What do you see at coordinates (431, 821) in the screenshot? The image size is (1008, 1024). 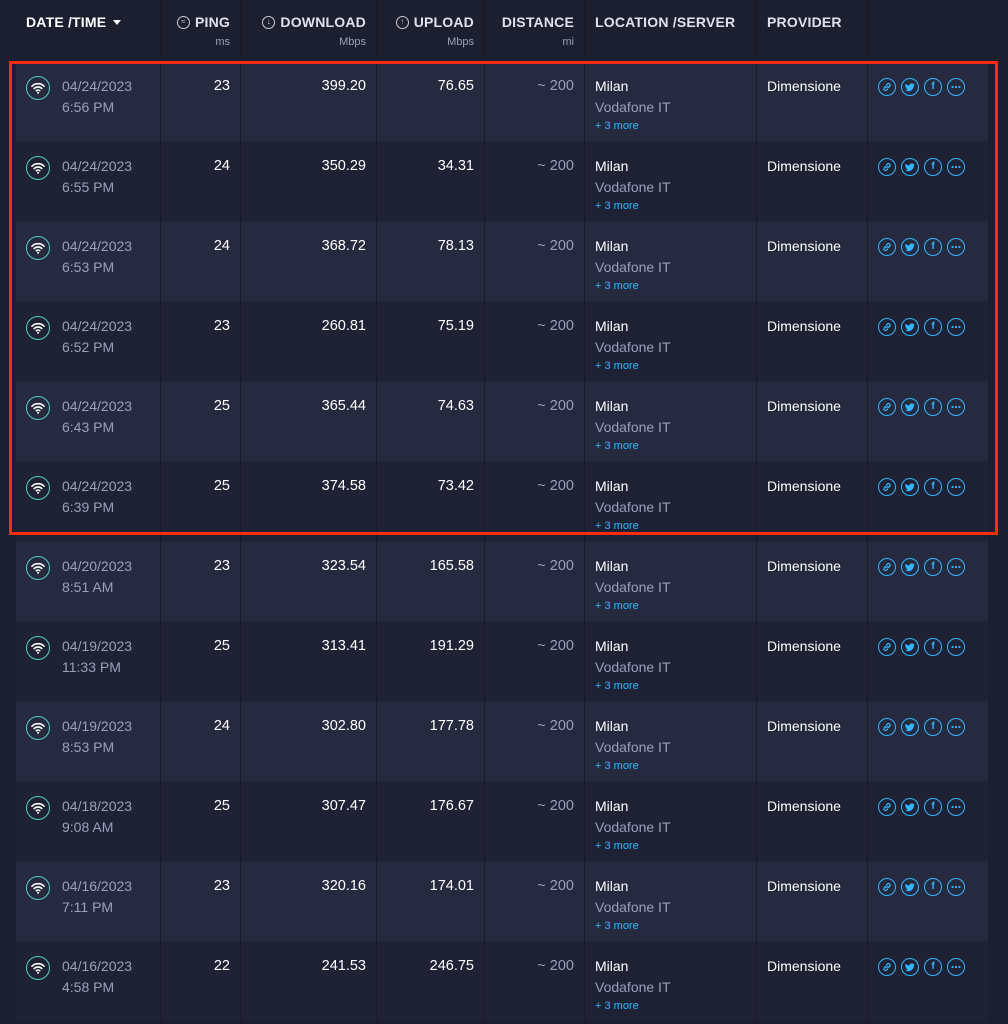 I see `upload-value: 176.67` at bounding box center [431, 821].